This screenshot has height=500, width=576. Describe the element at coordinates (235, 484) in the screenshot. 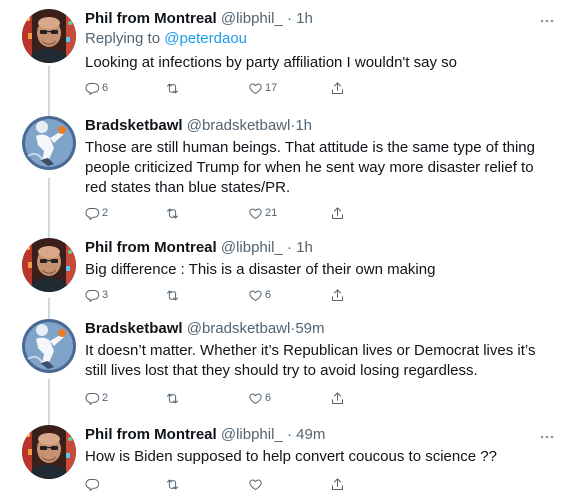

I see `tweet-actions` at that location.